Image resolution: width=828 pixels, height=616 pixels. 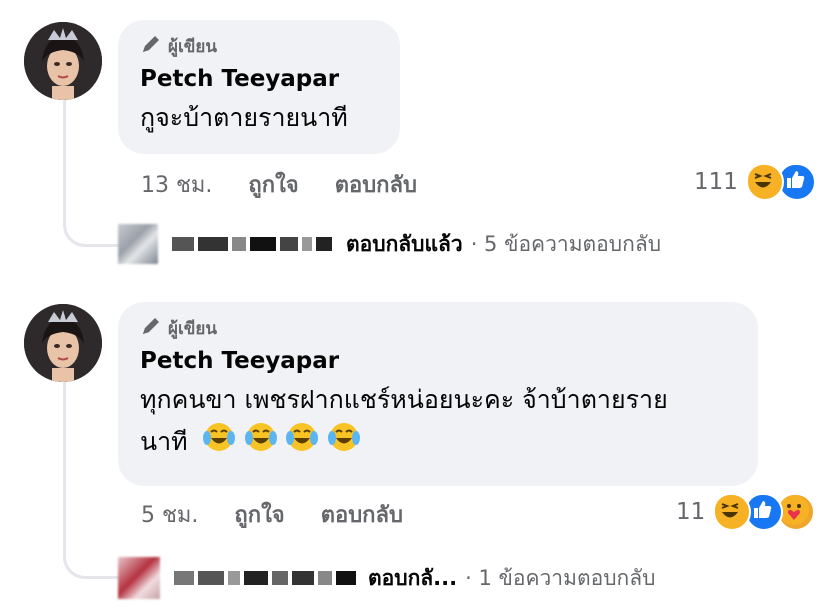 I want to click on reply-preview: ตอบกลับแล้ว · 5 ข้อความตอบกลับ, so click(x=389, y=244).